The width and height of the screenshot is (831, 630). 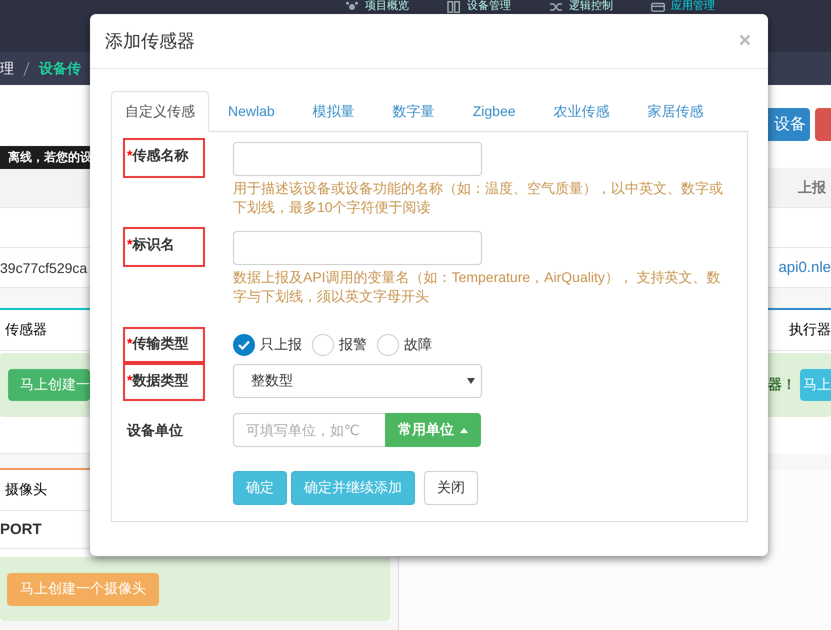 I want to click on column-header: 上报, so click(x=812, y=187).